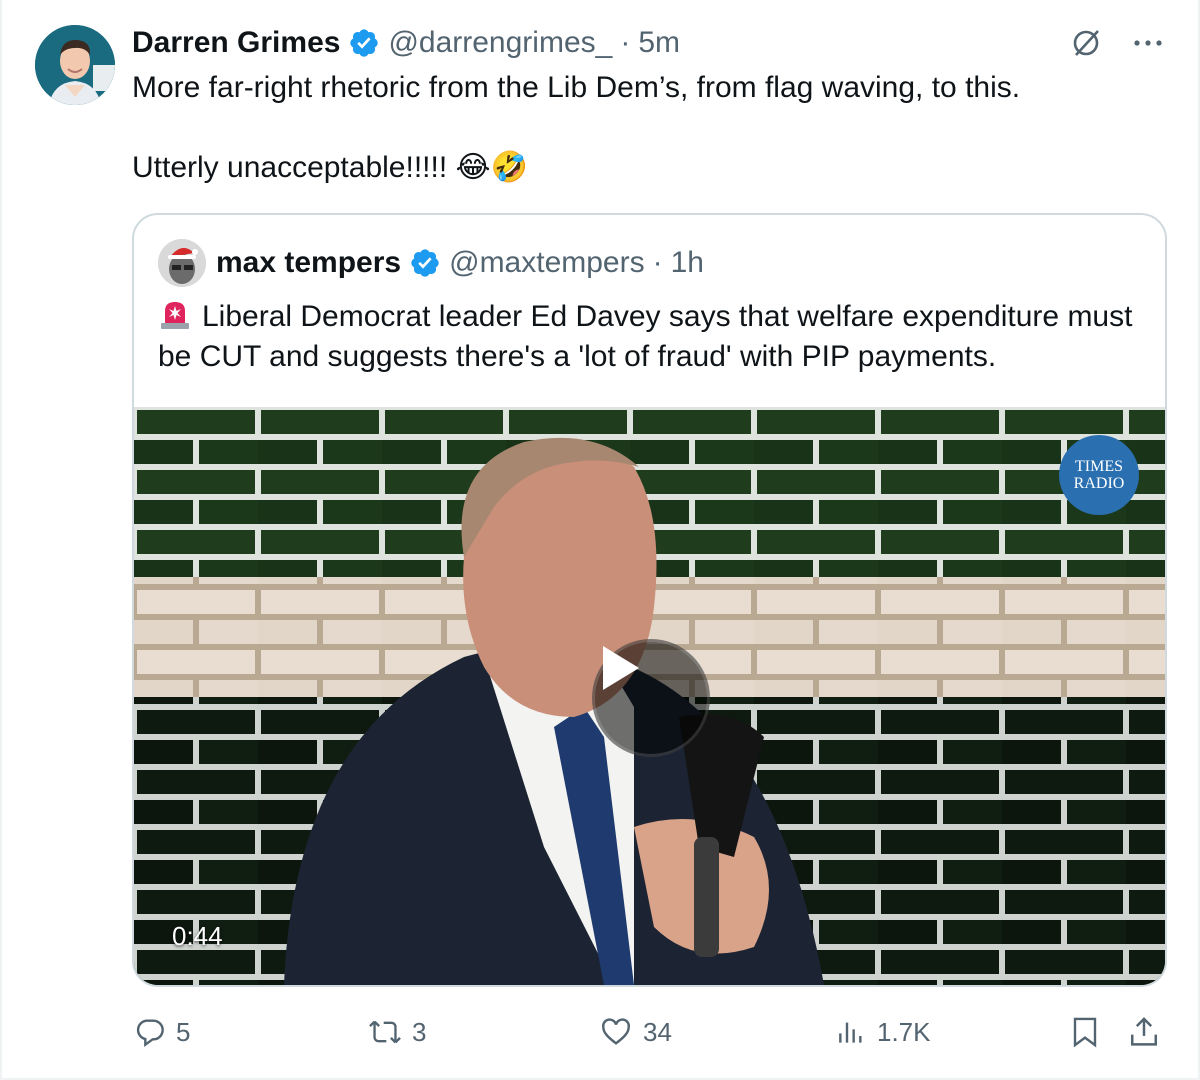  Describe the element at coordinates (236, 43) in the screenshot. I see `author-name: Darren Grimes` at that location.